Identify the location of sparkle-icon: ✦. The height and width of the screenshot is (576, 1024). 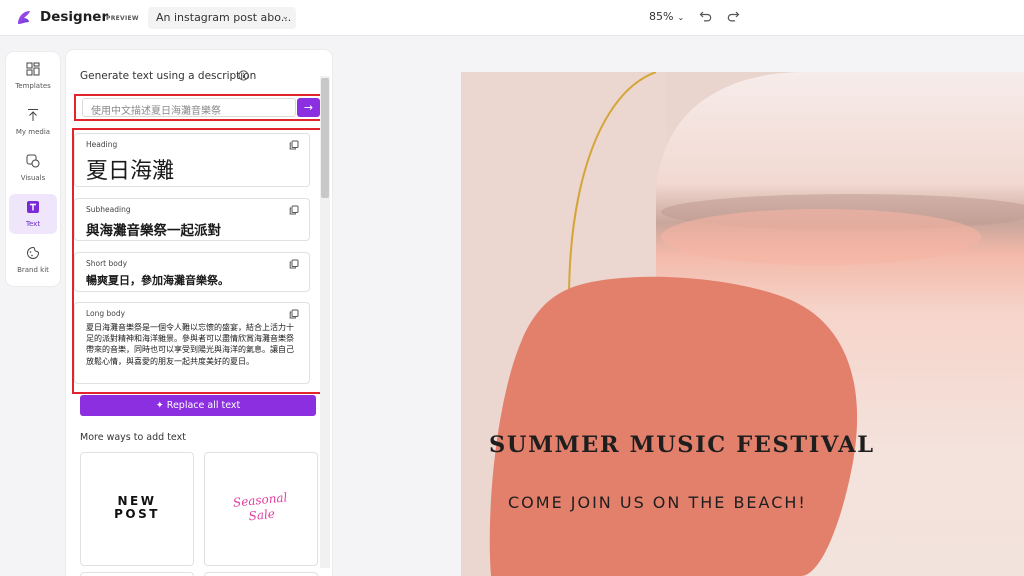
(159, 405).